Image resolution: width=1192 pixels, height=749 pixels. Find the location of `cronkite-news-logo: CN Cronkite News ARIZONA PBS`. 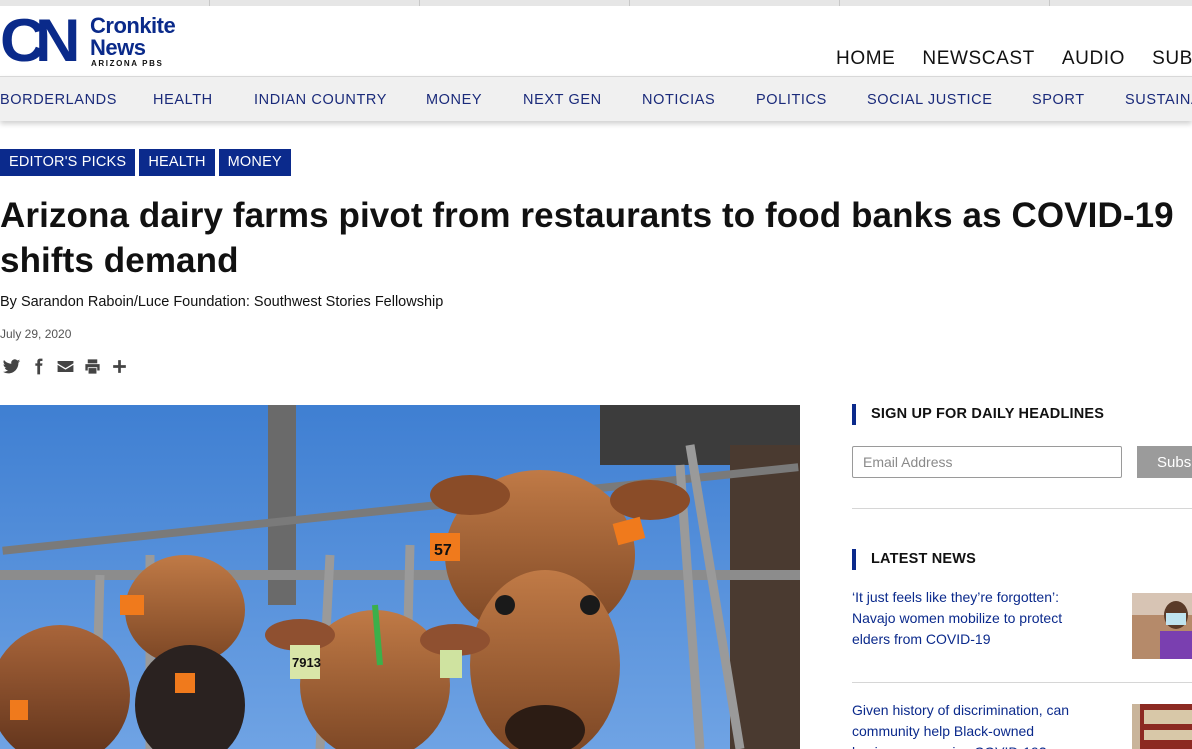

cronkite-news-logo: CN Cronkite News ARIZONA PBS is located at coordinates (95, 40).